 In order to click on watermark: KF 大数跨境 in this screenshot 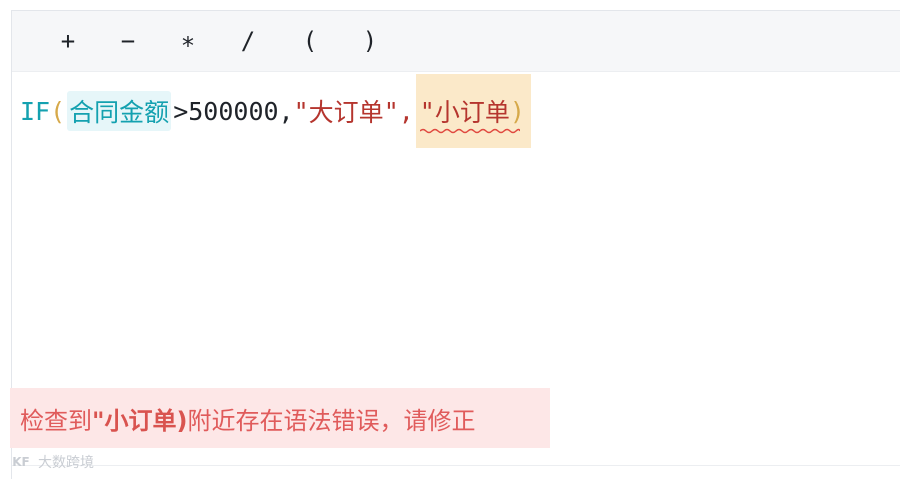, I will do `click(51, 462)`.